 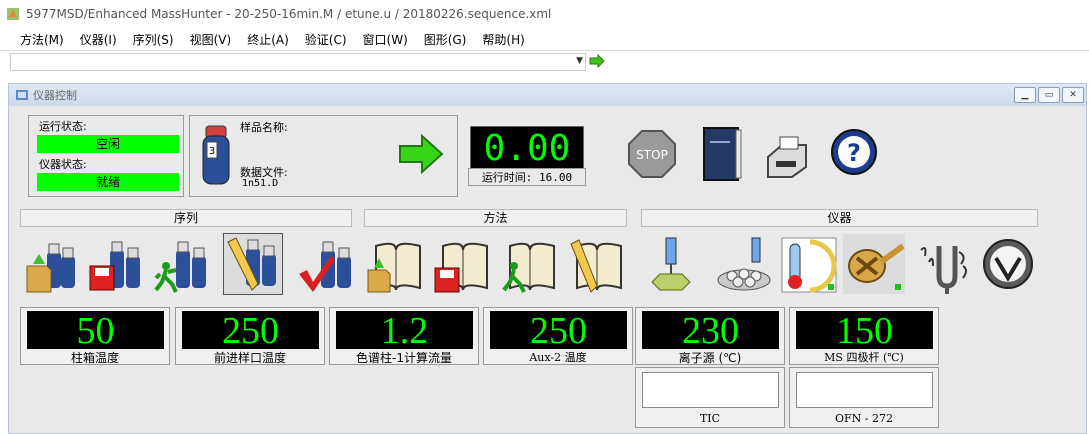 What do you see at coordinates (63, 164) in the screenshot?
I see `instrument-state-label: 仪器状态:` at bounding box center [63, 164].